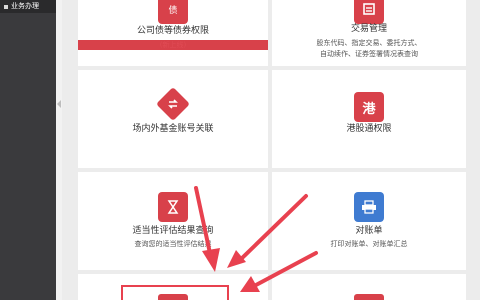  I want to click on annotation-arrows, so click(256, 239).